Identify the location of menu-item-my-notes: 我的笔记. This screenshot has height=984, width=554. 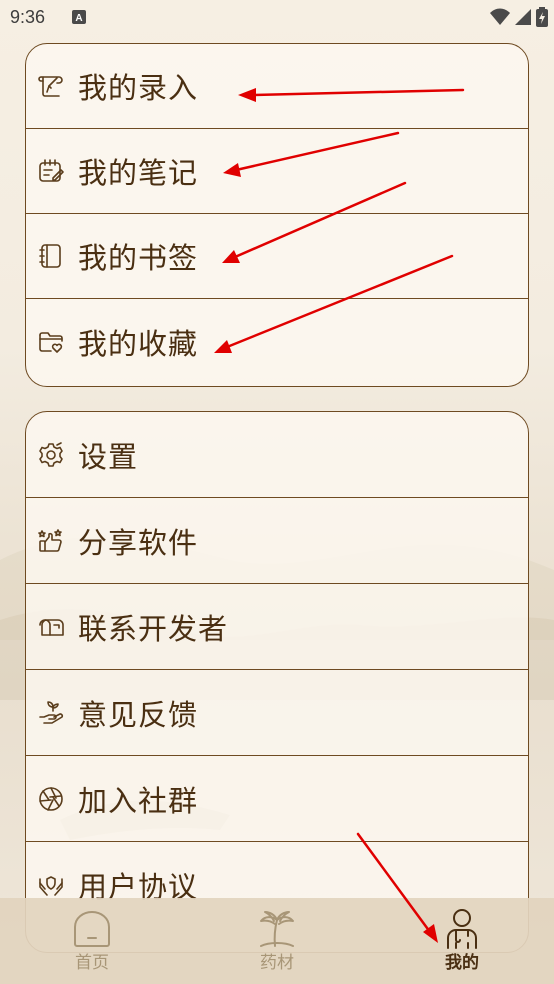
(277, 171).